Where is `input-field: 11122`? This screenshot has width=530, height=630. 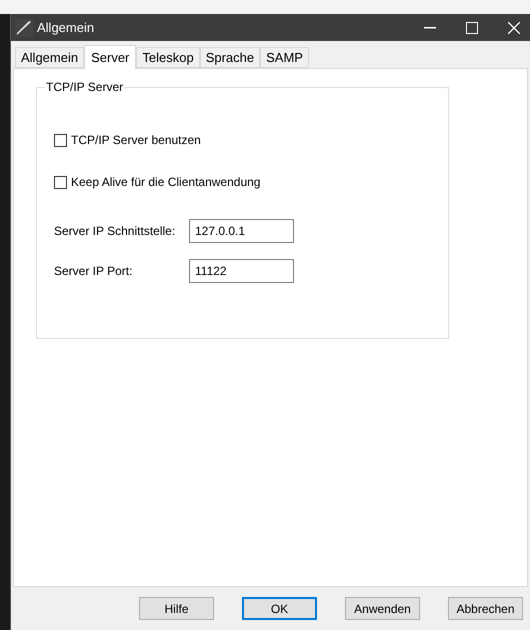
input-field: 11122 is located at coordinates (241, 271).